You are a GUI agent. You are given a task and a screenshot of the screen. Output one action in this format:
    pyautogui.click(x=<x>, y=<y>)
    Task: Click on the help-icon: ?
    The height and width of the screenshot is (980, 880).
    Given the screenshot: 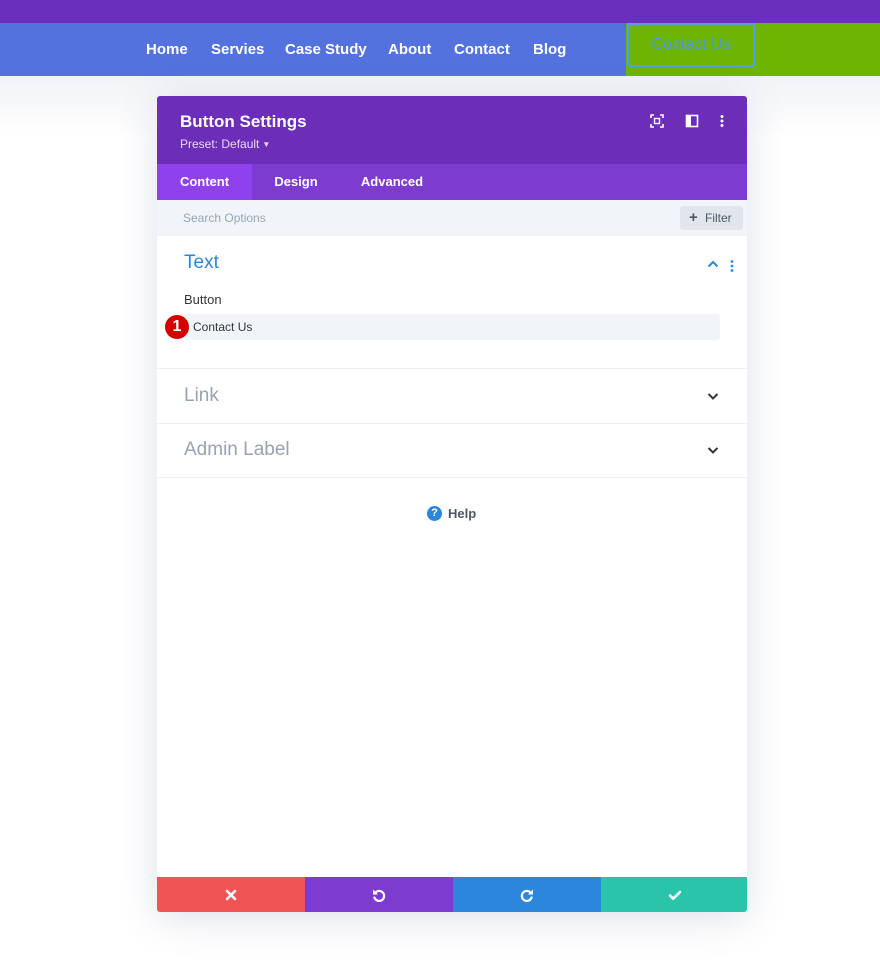 What is the action you would take?
    pyautogui.click(x=434, y=513)
    